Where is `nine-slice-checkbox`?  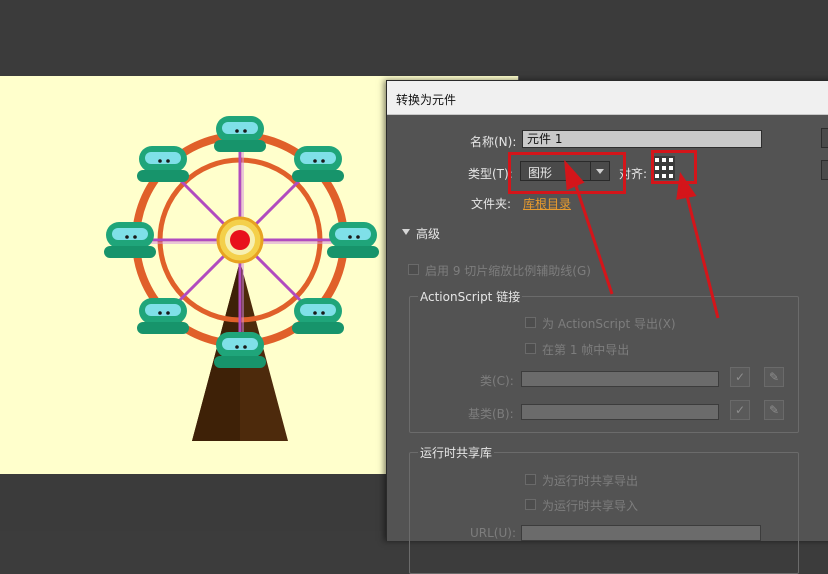
nine-slice-checkbox is located at coordinates (413, 269).